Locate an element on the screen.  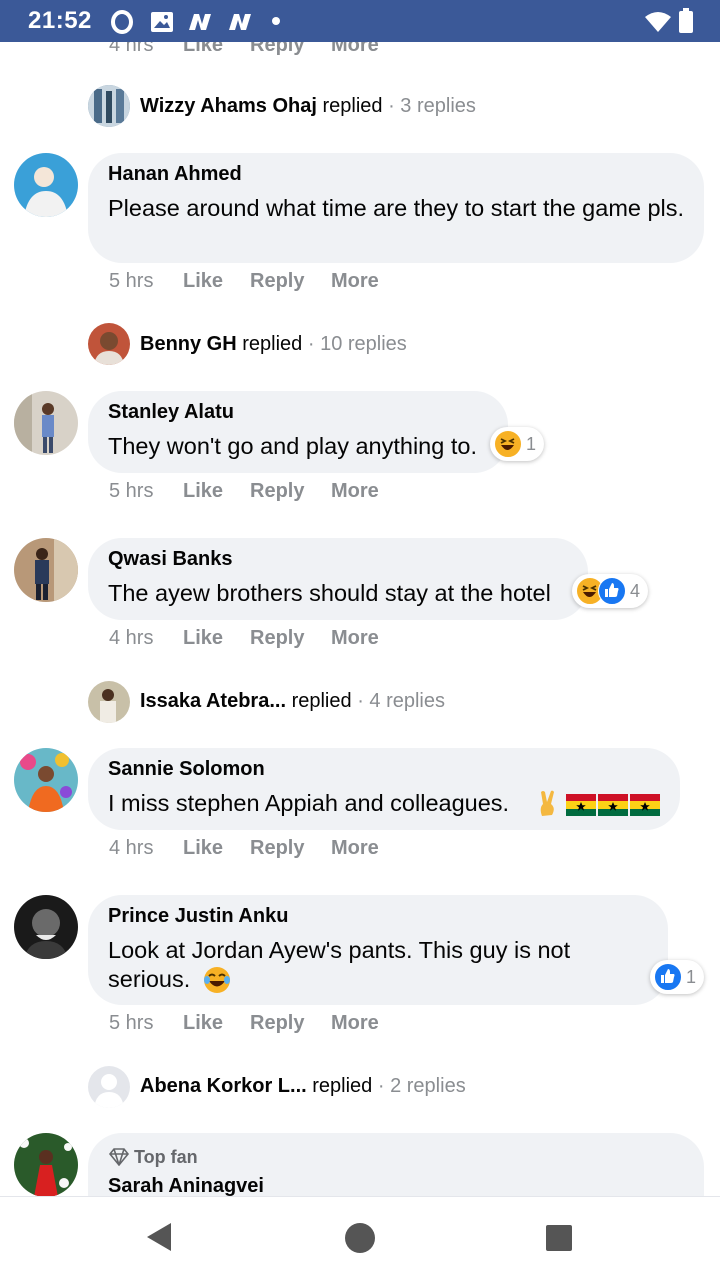
reply-count: · 4 replies is located at coordinates (401, 701).